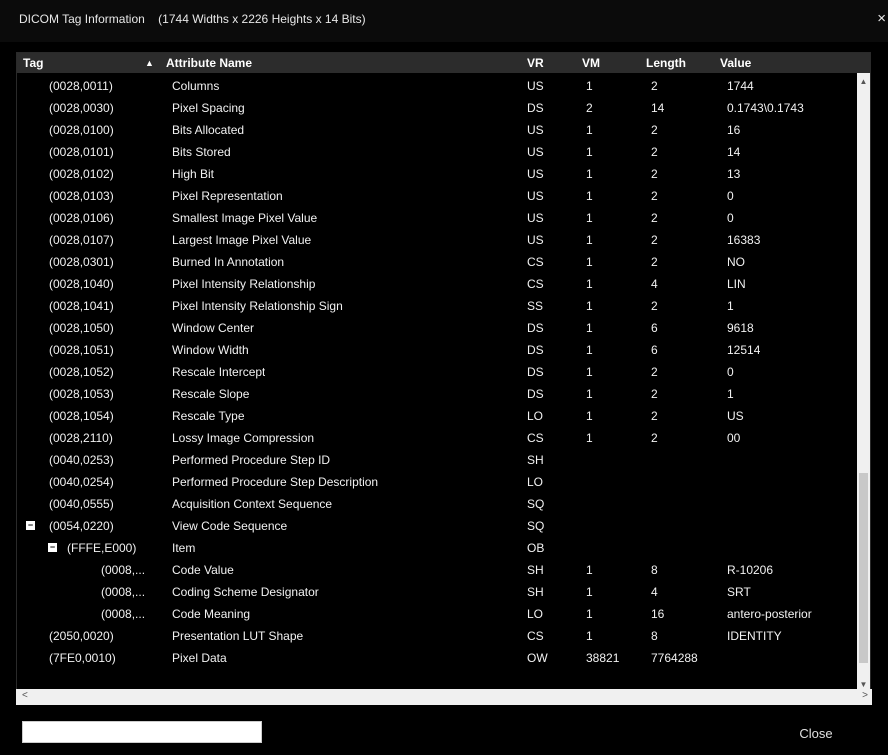  Describe the element at coordinates (437, 130) in the screenshot. I see `table-row: (0028,0100) Bits Allocated US 1 2 16` at that location.